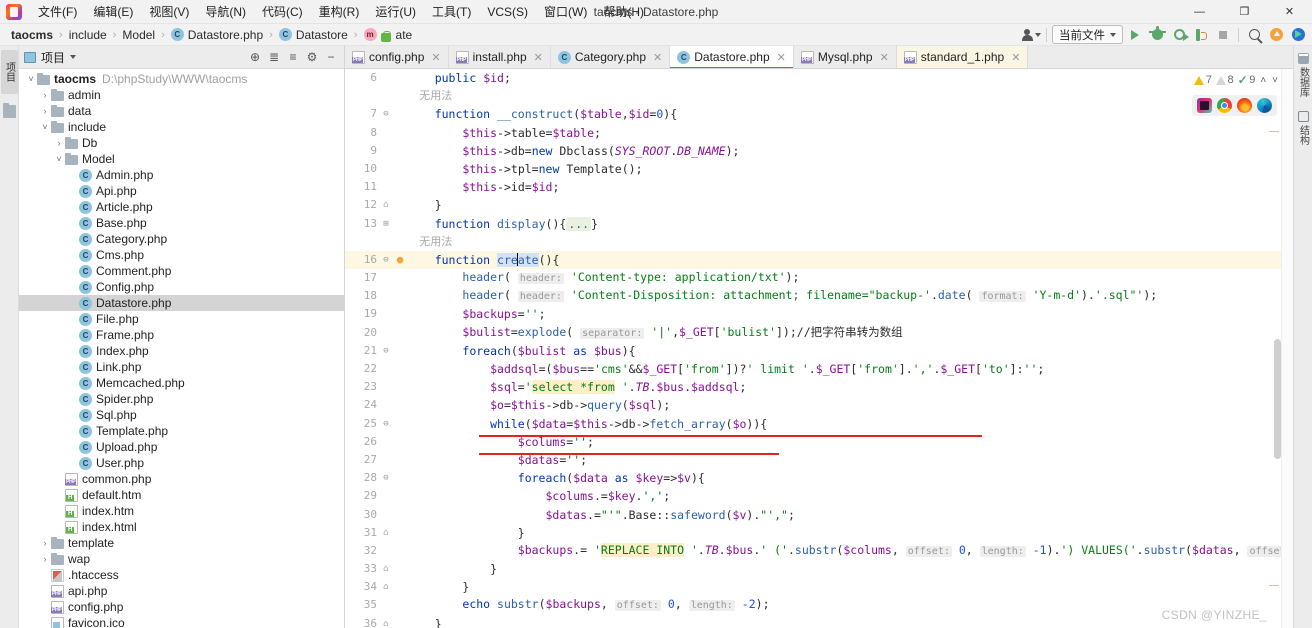 Image resolution: width=1312 pixels, height=628 pixels. Describe the element at coordinates (181, 159) in the screenshot. I see `tree-row-model: ˅ Model` at that location.